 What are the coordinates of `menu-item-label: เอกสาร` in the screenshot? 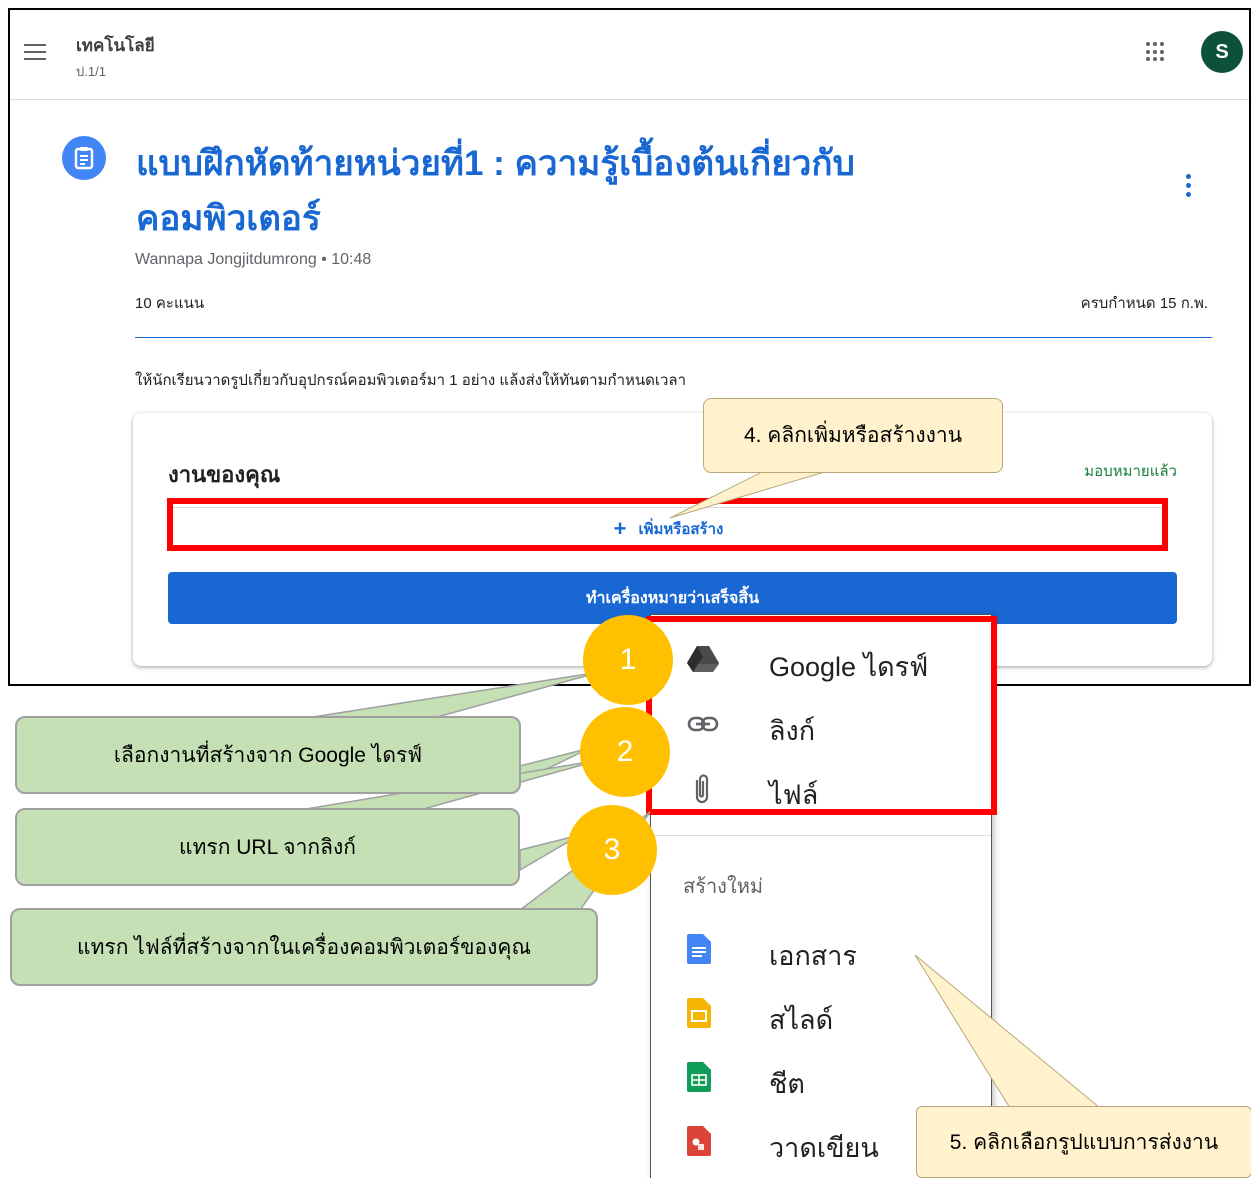 It's located at (813, 956).